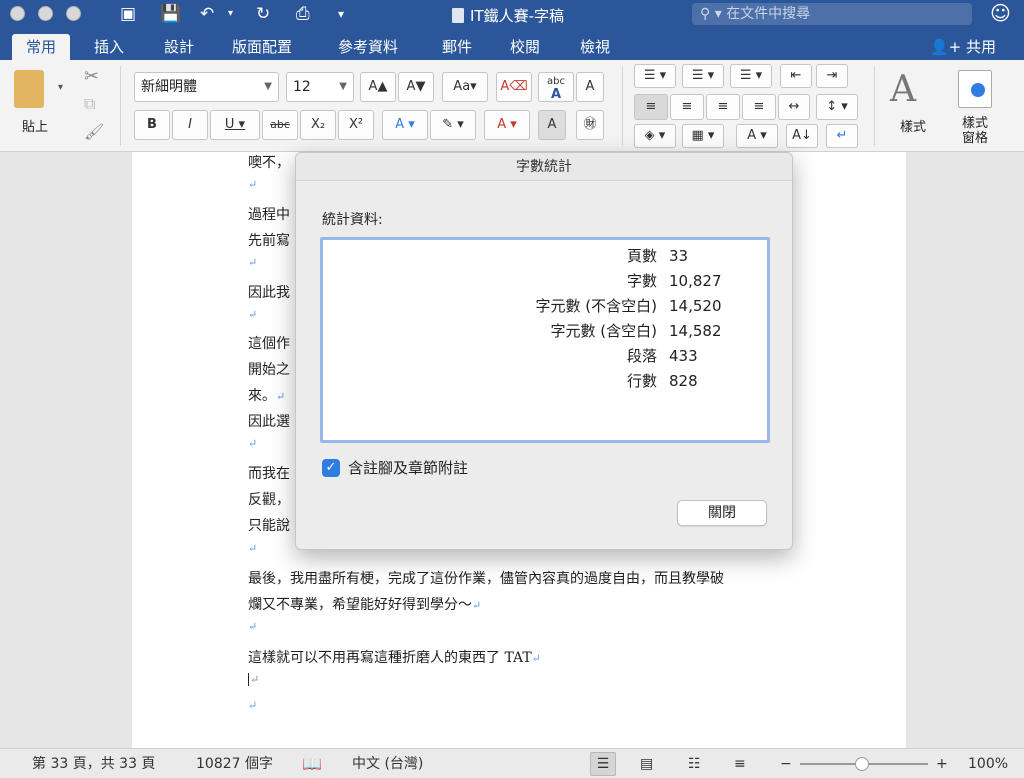 The width and height of the screenshot is (1024, 778). I want to click on draft-view-icon: ≡, so click(740, 763).